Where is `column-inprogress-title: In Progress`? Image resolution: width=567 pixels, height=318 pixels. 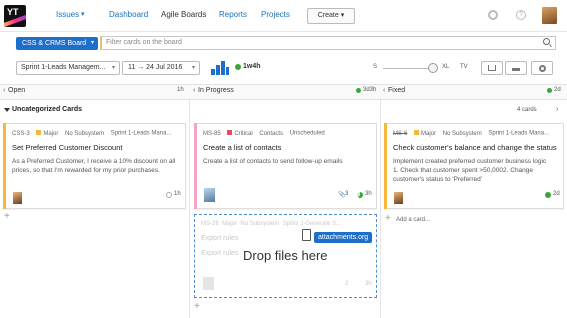 column-inprogress-title: In Progress is located at coordinates (216, 90).